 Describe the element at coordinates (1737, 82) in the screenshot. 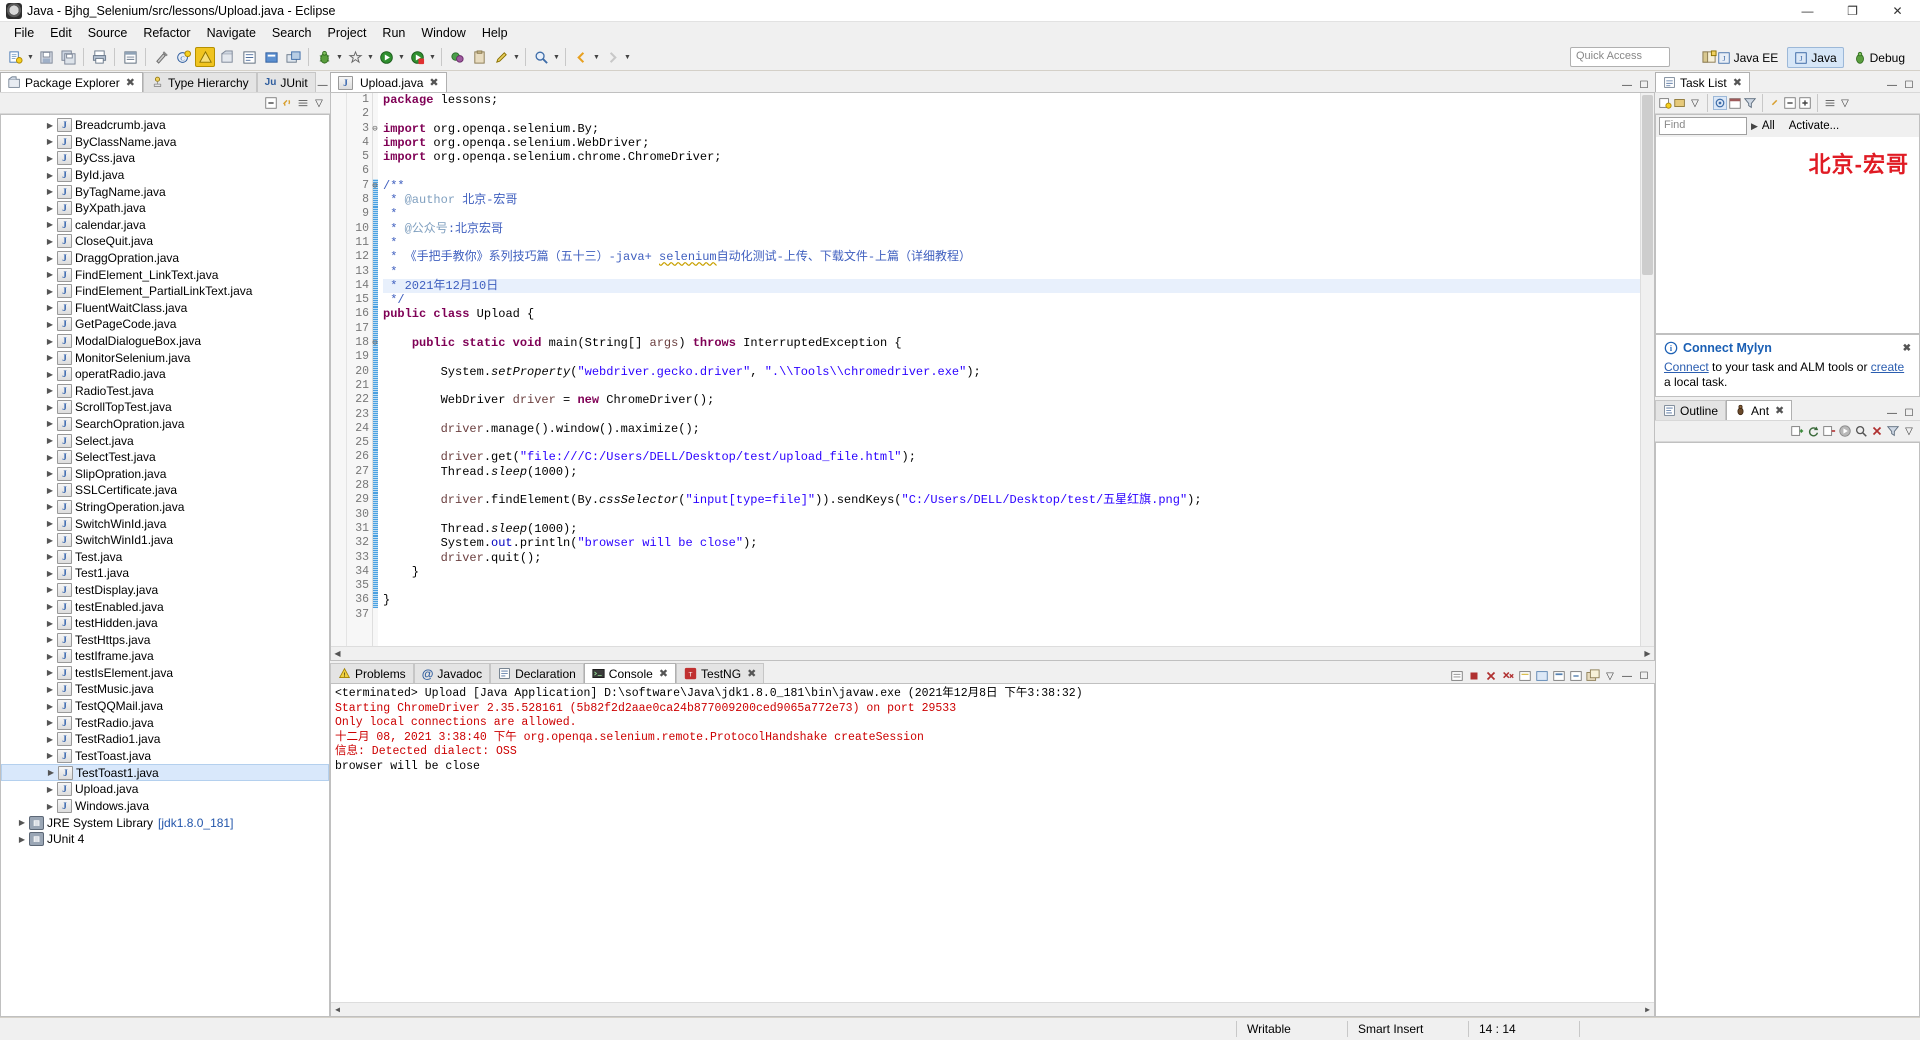

I see `tab-task-list-close-icon: ✖` at that location.